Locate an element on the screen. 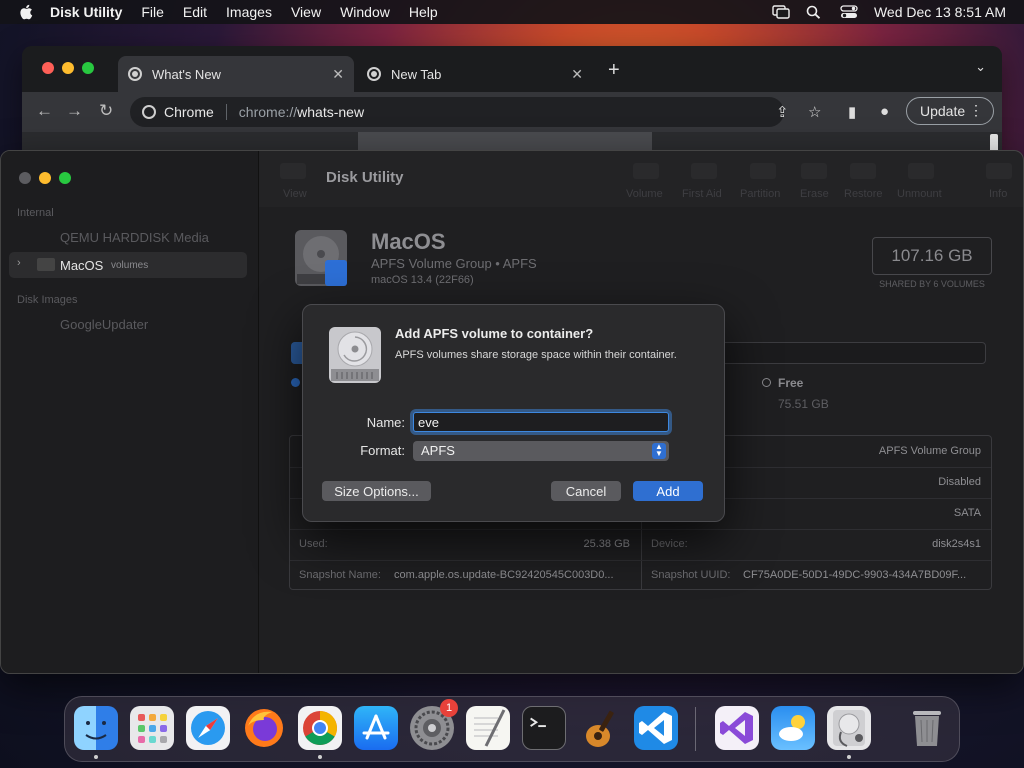  menu-view: View is located at coordinates (306, 12).